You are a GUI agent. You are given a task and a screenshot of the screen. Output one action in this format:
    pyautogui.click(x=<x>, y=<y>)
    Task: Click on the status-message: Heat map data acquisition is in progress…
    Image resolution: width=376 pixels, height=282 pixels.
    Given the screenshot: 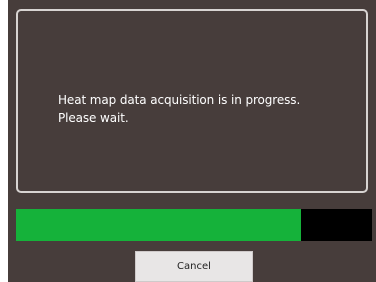 What is the action you would take?
    pyautogui.click(x=208, y=109)
    